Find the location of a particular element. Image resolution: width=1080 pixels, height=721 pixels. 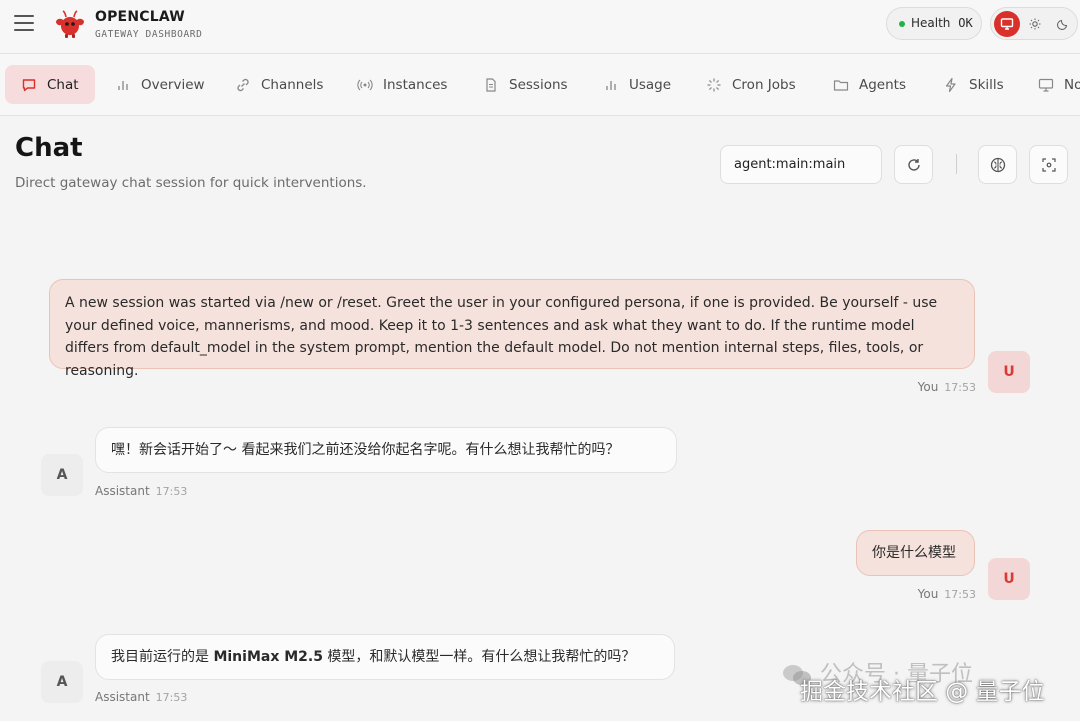

theme-switcher is located at coordinates (1034, 23).